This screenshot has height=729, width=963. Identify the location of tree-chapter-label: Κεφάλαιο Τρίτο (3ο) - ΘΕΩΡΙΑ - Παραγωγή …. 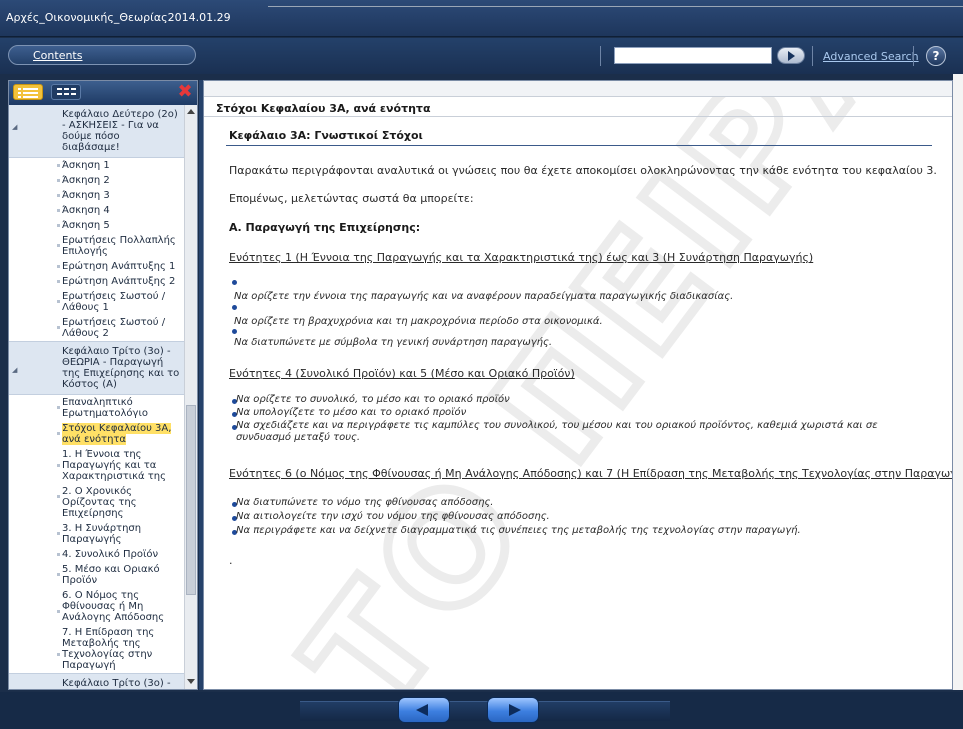
(121, 368).